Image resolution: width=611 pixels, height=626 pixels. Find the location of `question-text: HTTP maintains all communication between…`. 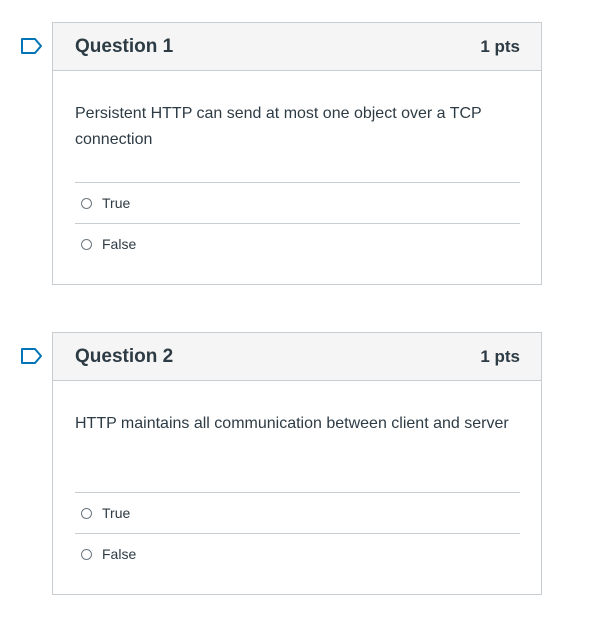

question-text: HTTP maintains all communication between… is located at coordinates (292, 423).